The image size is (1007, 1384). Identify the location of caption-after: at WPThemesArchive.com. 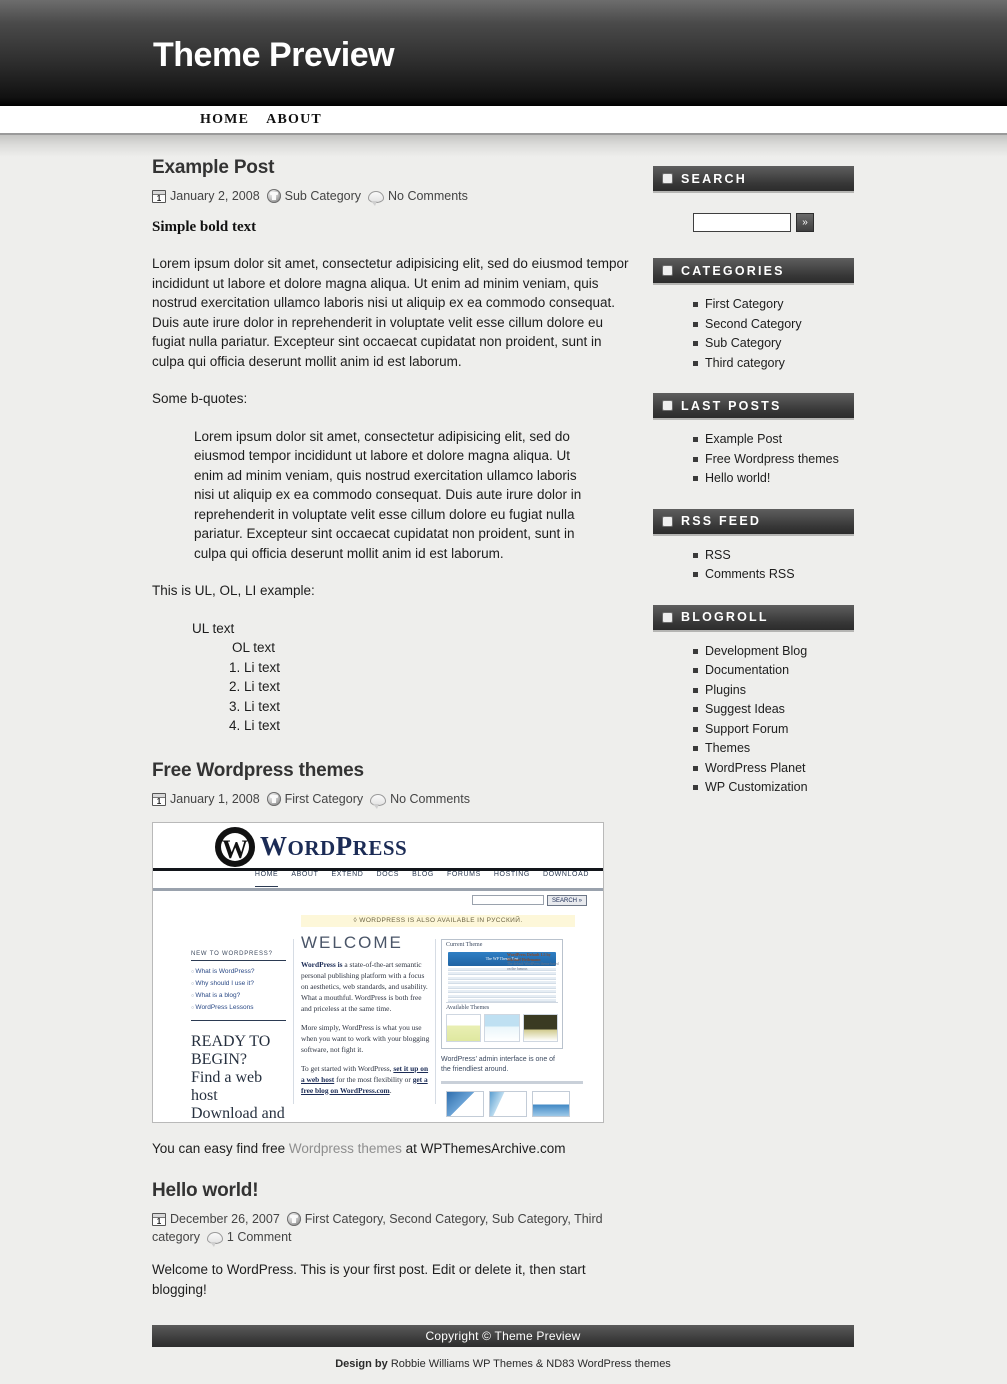
(483, 1148).